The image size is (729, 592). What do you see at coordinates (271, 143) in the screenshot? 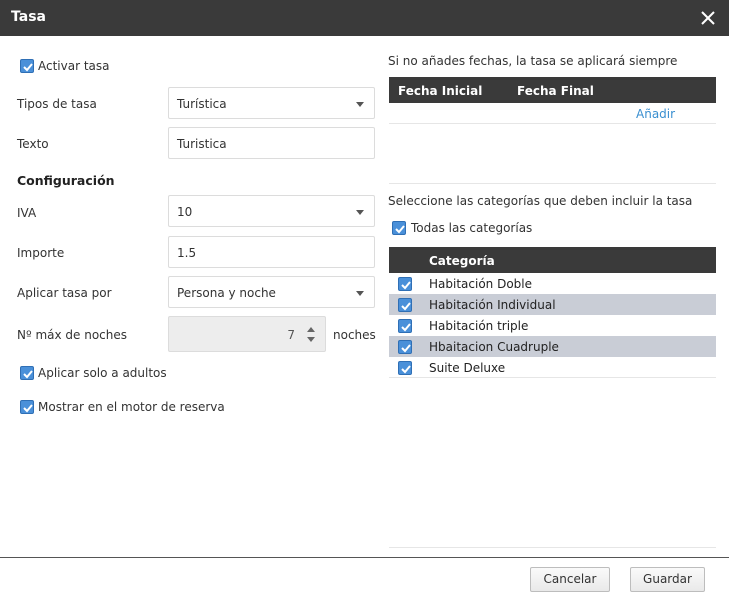
I see `text-input: Turistica` at bounding box center [271, 143].